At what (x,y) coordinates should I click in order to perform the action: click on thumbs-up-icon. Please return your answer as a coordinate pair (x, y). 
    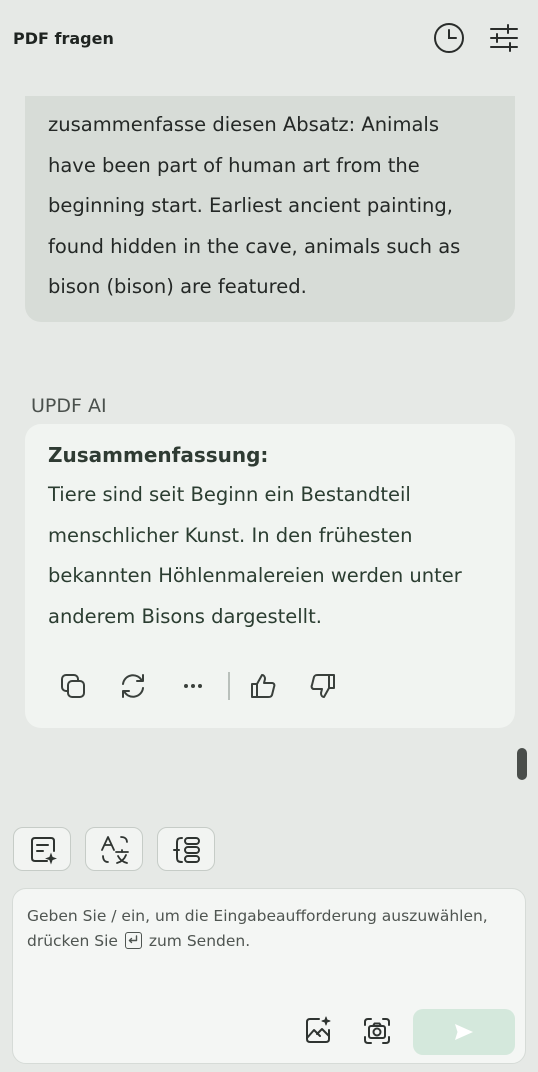
    Looking at the image, I should click on (263, 686).